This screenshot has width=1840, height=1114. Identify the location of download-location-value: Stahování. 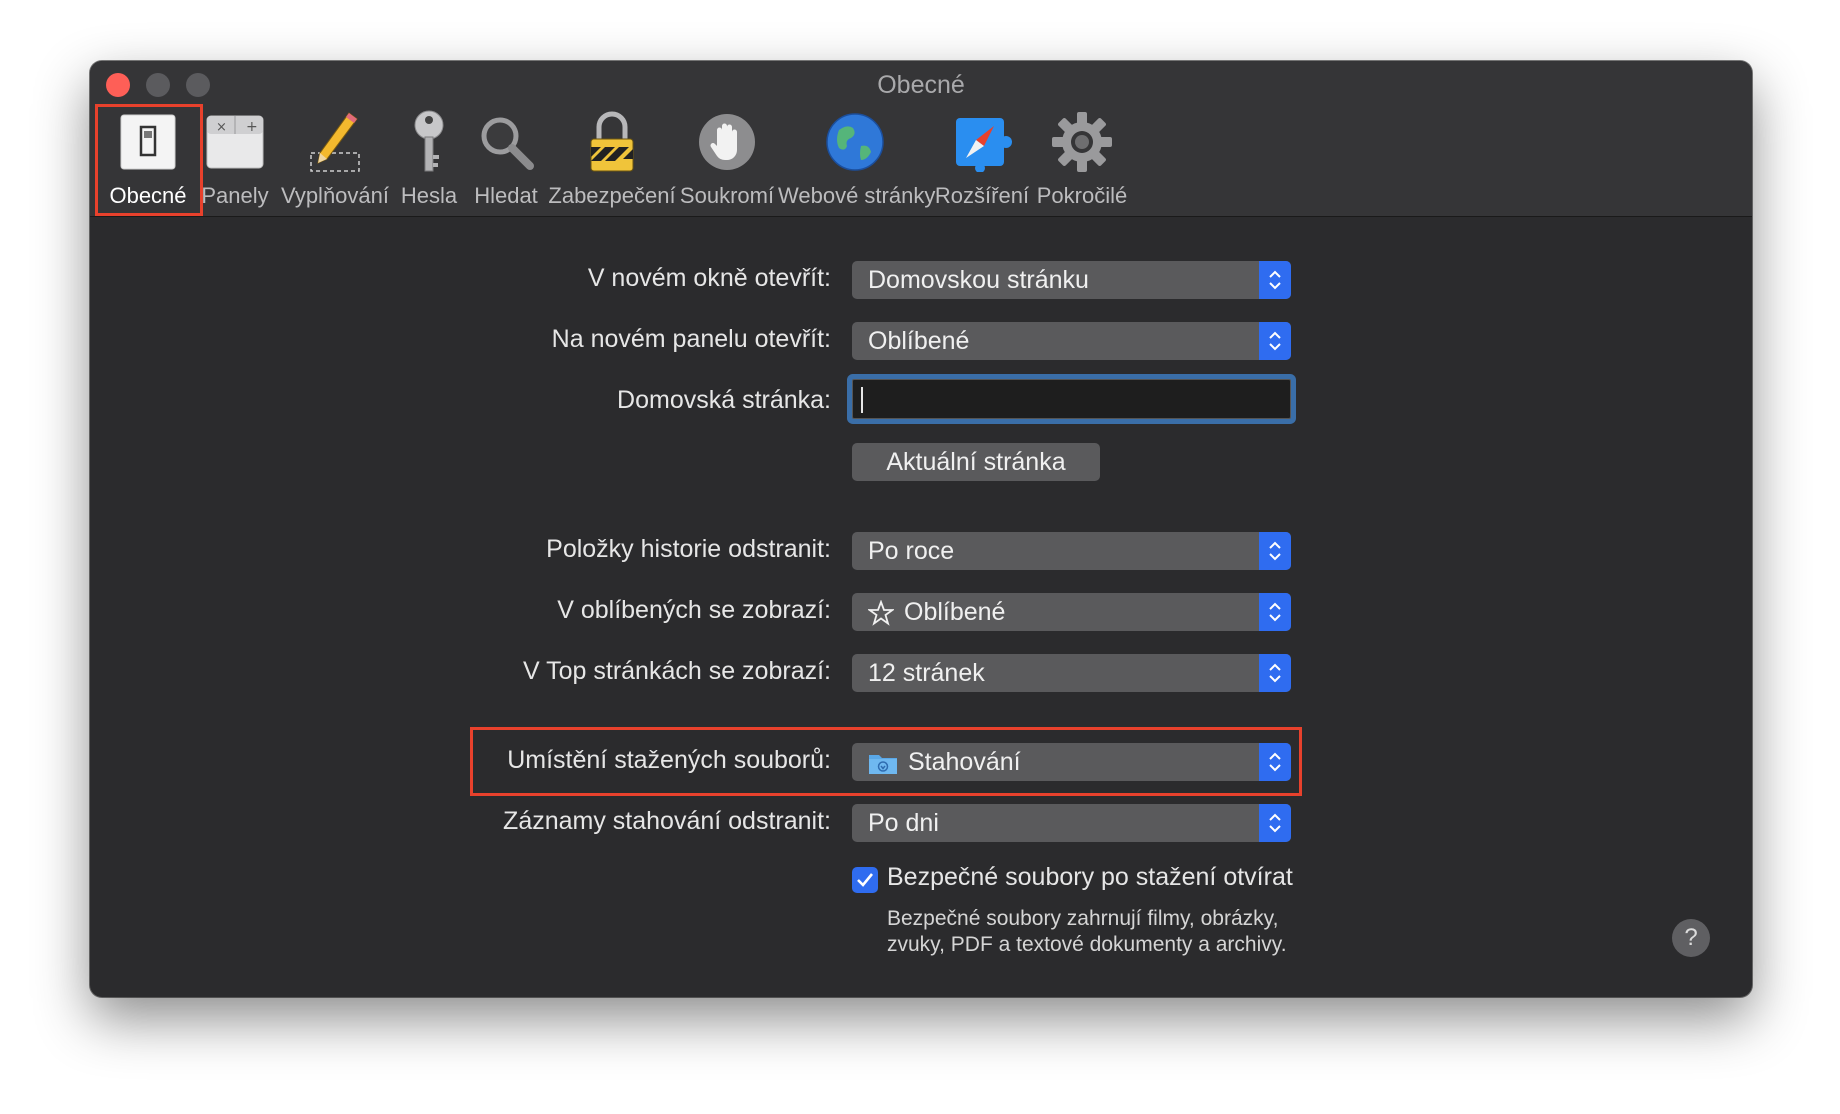
(964, 762).